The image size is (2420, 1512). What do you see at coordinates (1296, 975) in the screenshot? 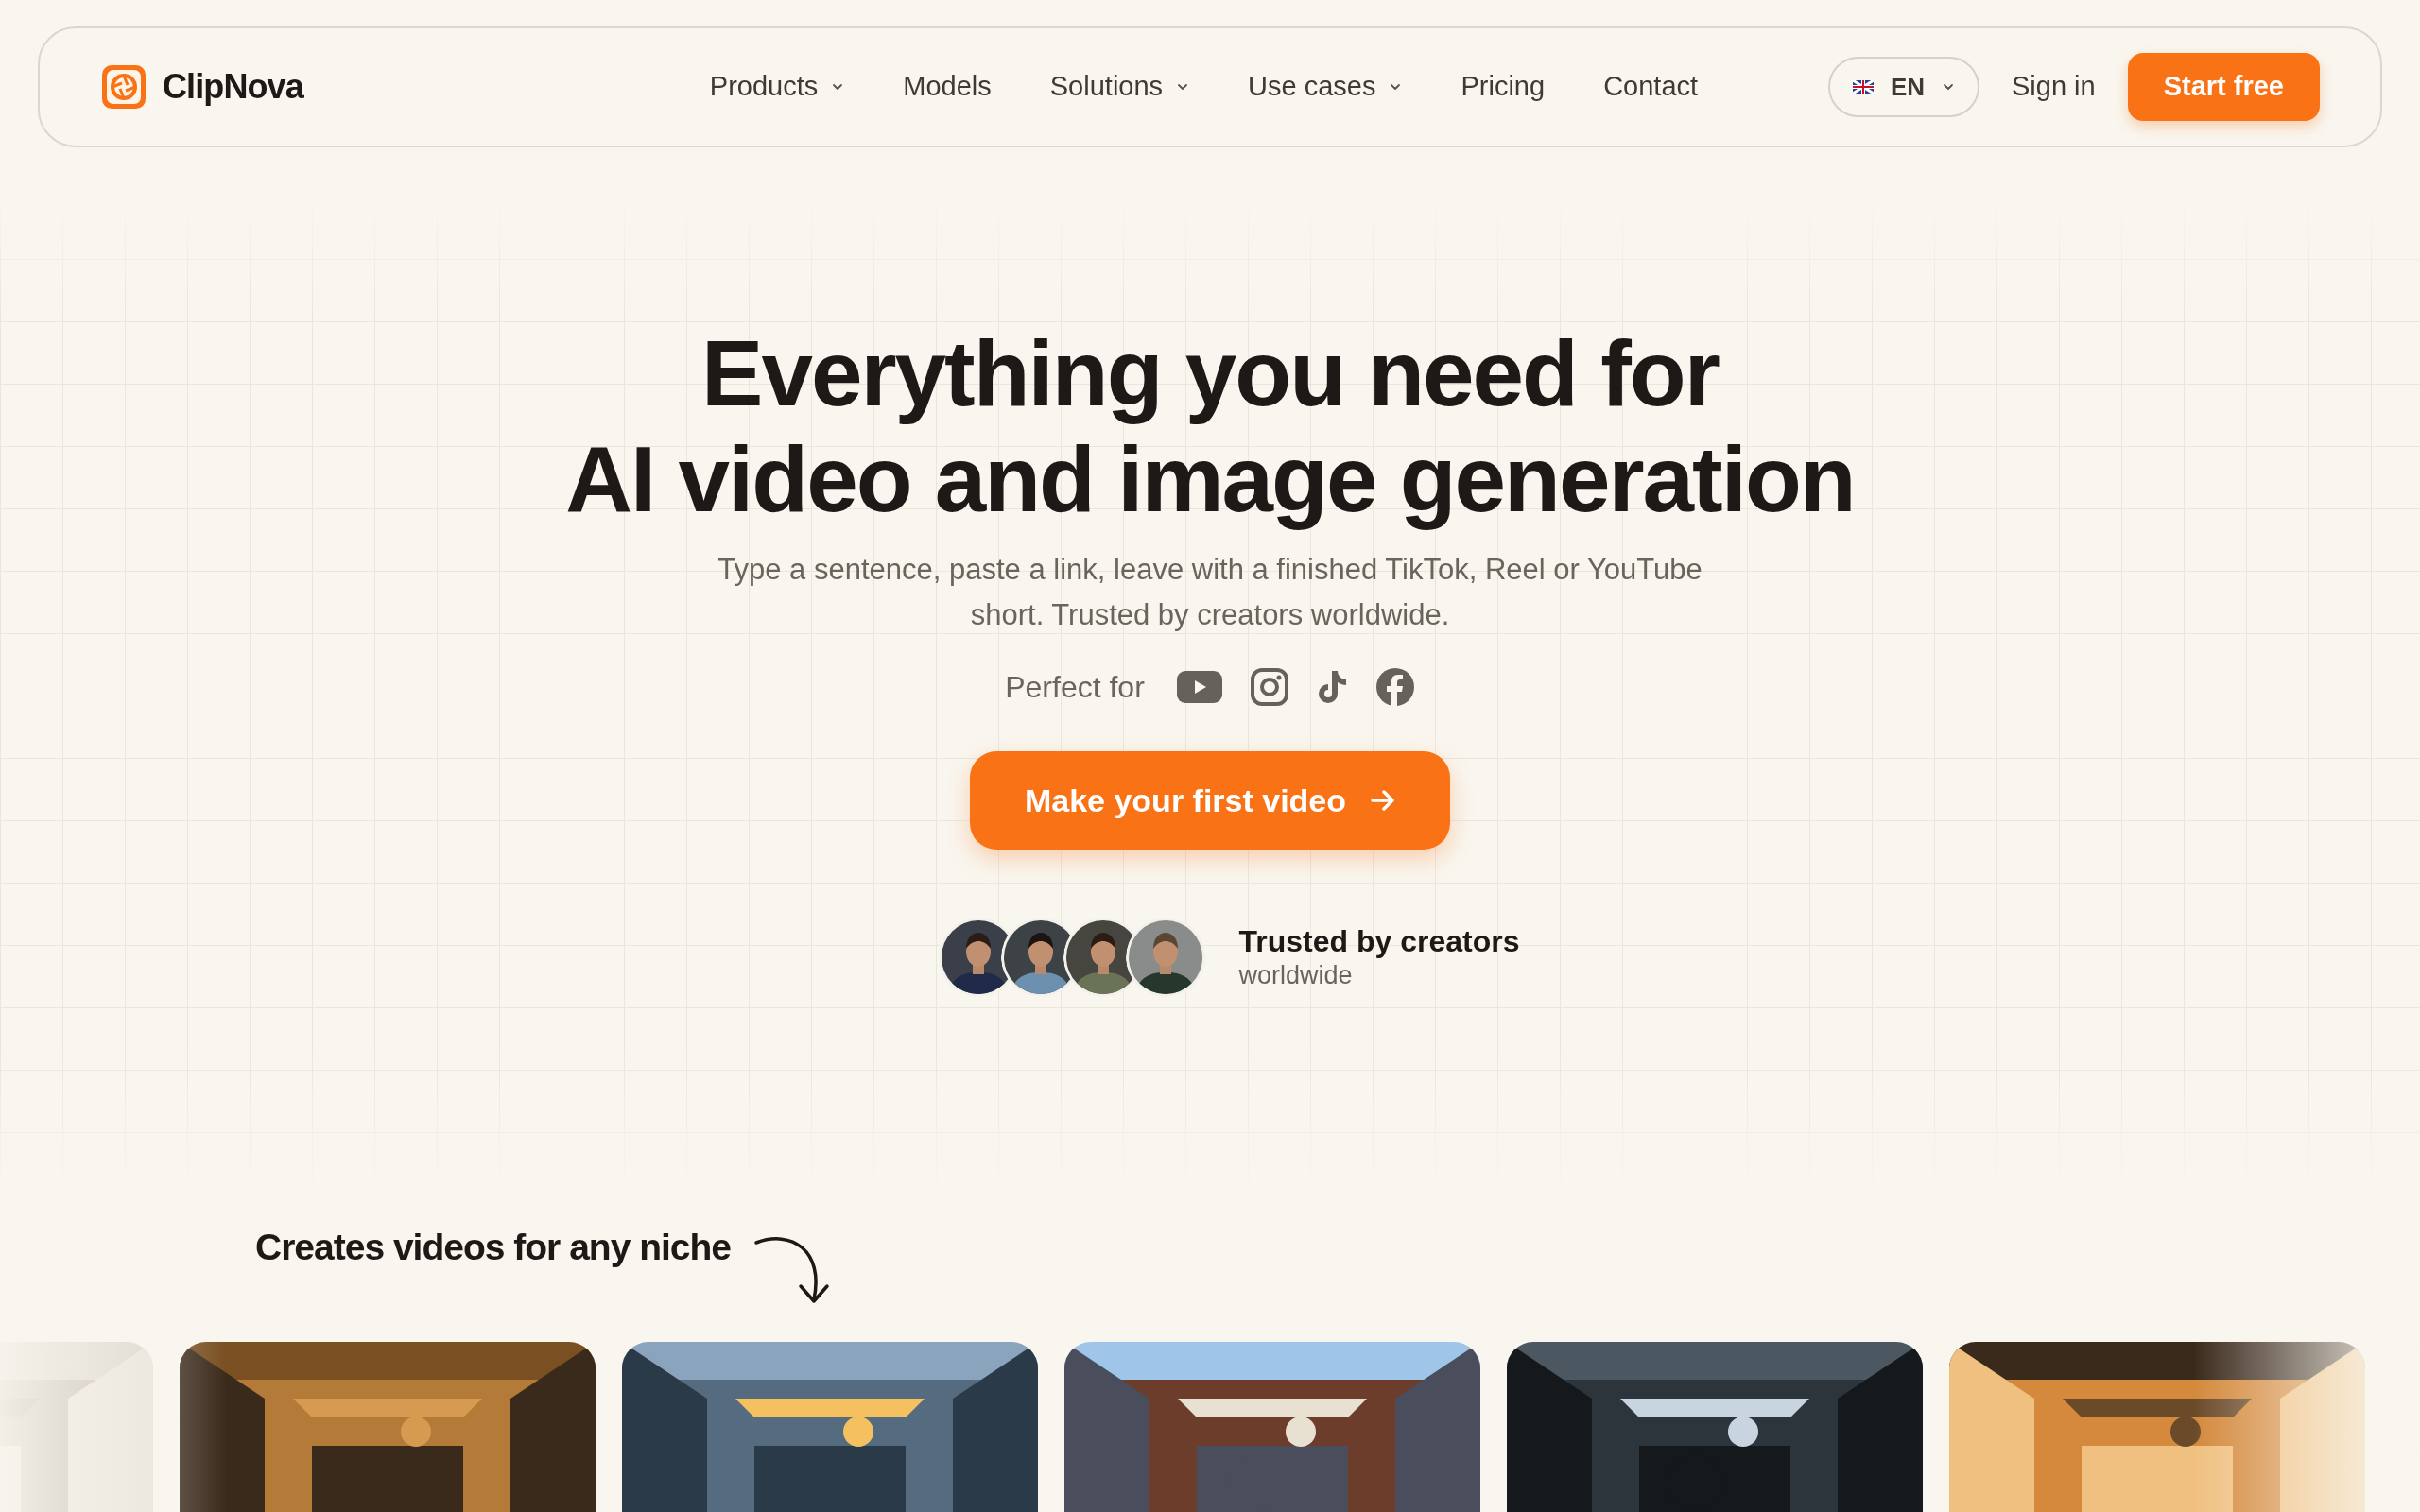
I see `trust-subtitle: worldwide` at bounding box center [1296, 975].